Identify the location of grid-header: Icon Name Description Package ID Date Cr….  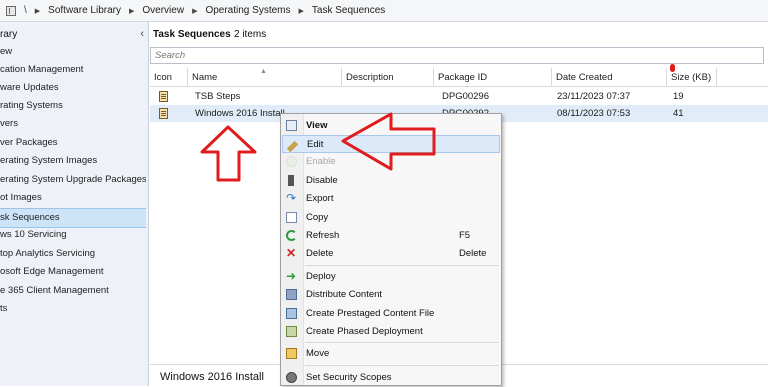
(459, 77).